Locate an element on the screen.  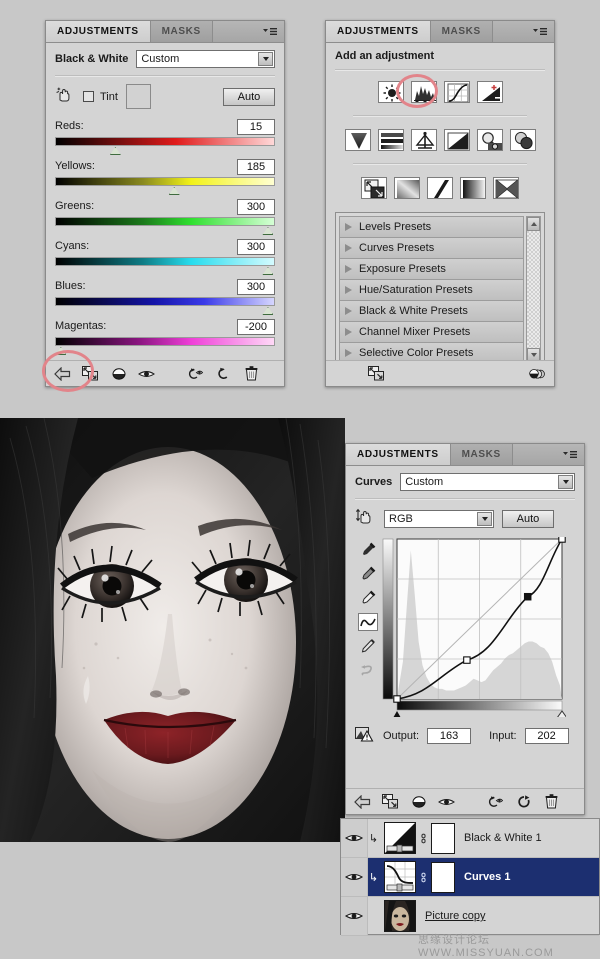
curve-edit-icon is located at coordinates (368, 622).